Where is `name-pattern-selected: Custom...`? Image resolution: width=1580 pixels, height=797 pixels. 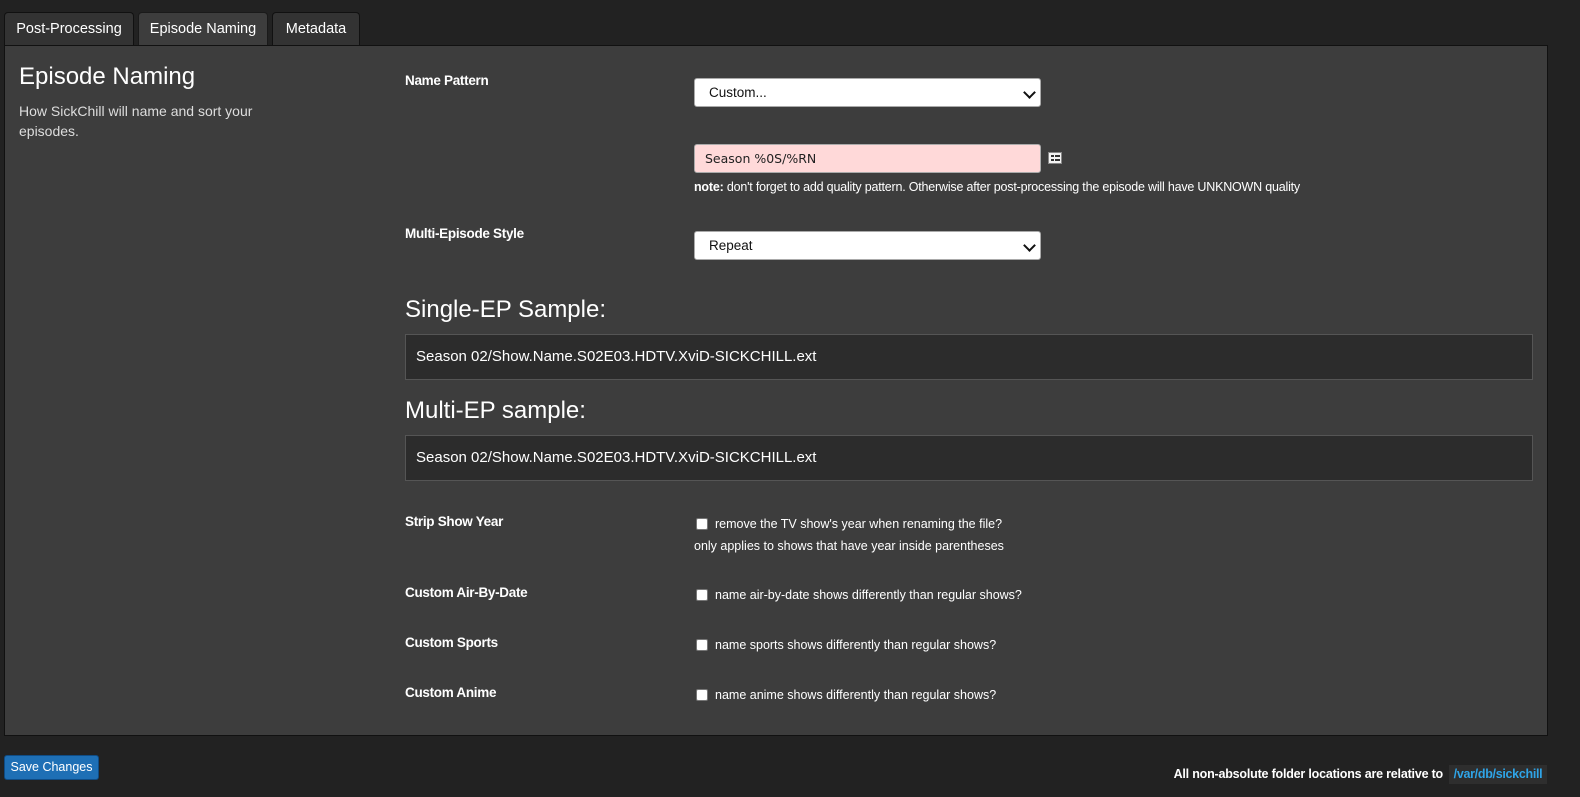 name-pattern-selected: Custom... is located at coordinates (738, 92).